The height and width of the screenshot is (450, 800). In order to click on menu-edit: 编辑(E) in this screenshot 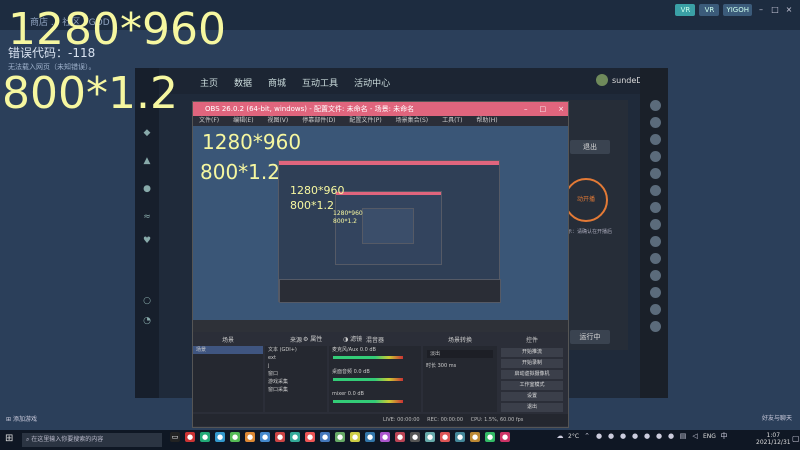, I will do `click(243, 120)`.